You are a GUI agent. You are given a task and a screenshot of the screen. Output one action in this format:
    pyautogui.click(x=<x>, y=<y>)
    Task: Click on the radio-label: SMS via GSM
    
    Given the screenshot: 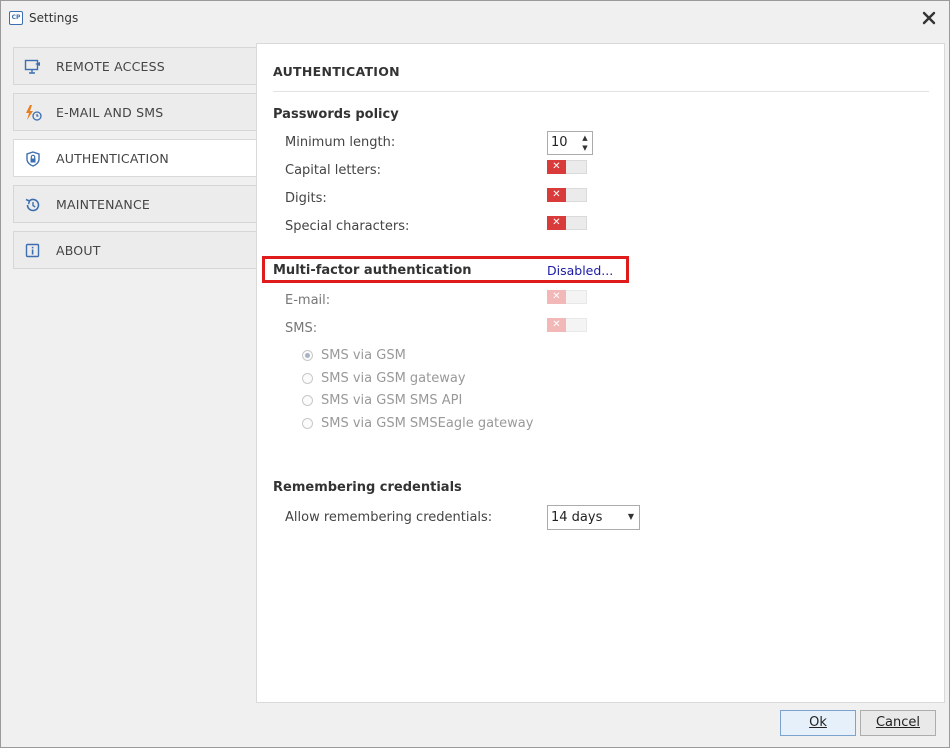 What is the action you would take?
    pyautogui.click(x=363, y=355)
    